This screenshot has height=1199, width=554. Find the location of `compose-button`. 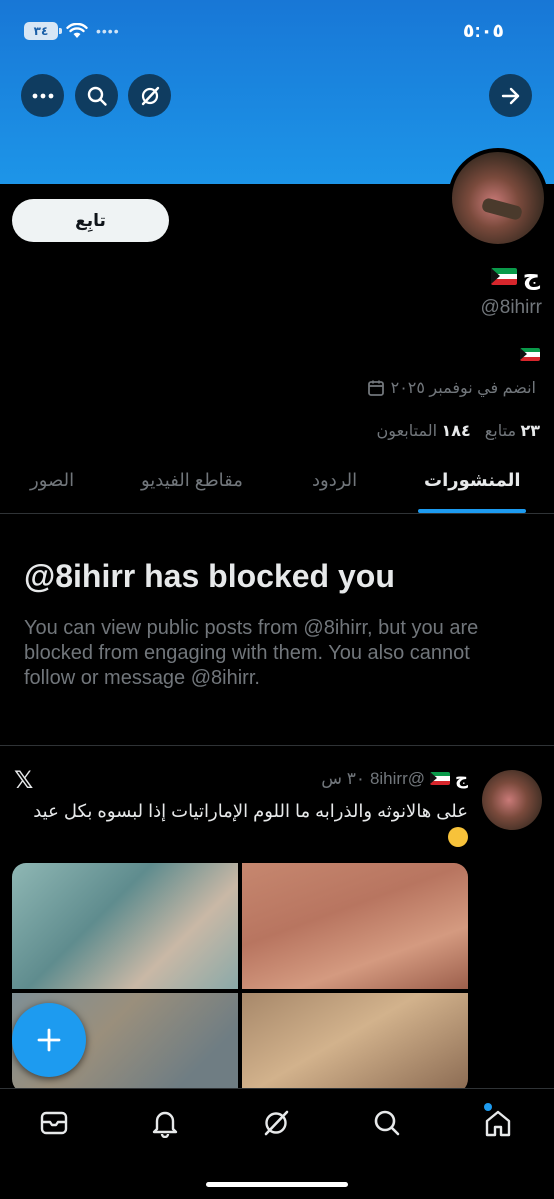

compose-button is located at coordinates (49, 1040).